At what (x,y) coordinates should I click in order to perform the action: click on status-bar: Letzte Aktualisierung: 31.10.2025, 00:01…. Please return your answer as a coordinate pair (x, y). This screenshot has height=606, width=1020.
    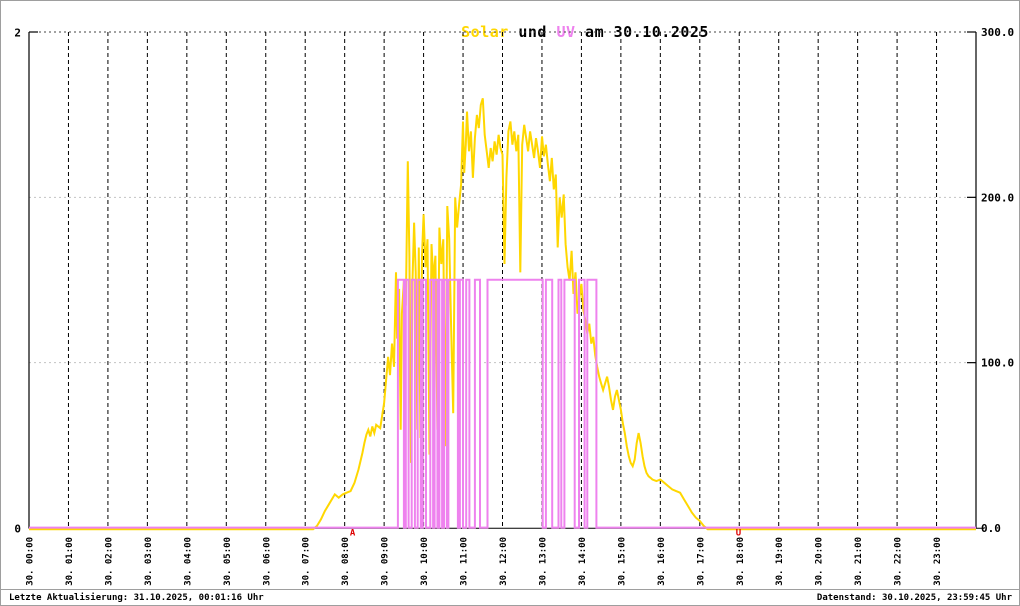
    Looking at the image, I should click on (510, 597).